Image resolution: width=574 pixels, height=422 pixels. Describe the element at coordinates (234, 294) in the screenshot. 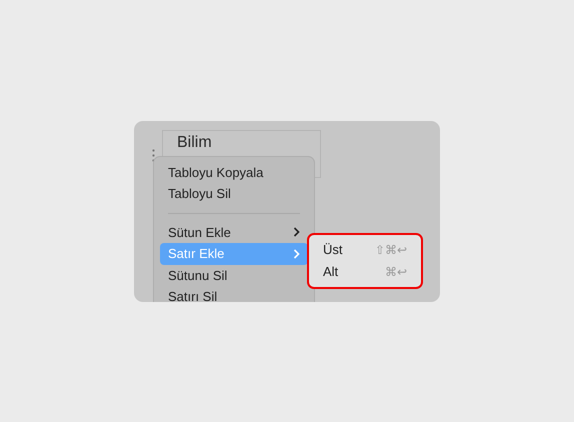

I see `menu-item: Satırı Sil` at that location.